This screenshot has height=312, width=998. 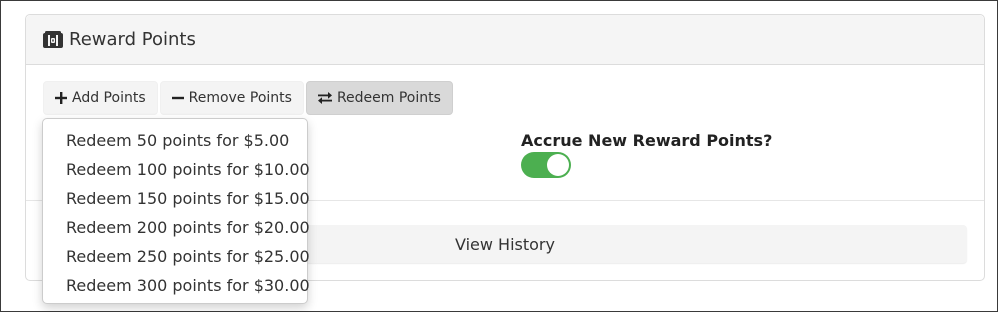 What do you see at coordinates (176, 256) in the screenshot?
I see `redeem-option: Redeem 250 points for $25.00` at bounding box center [176, 256].